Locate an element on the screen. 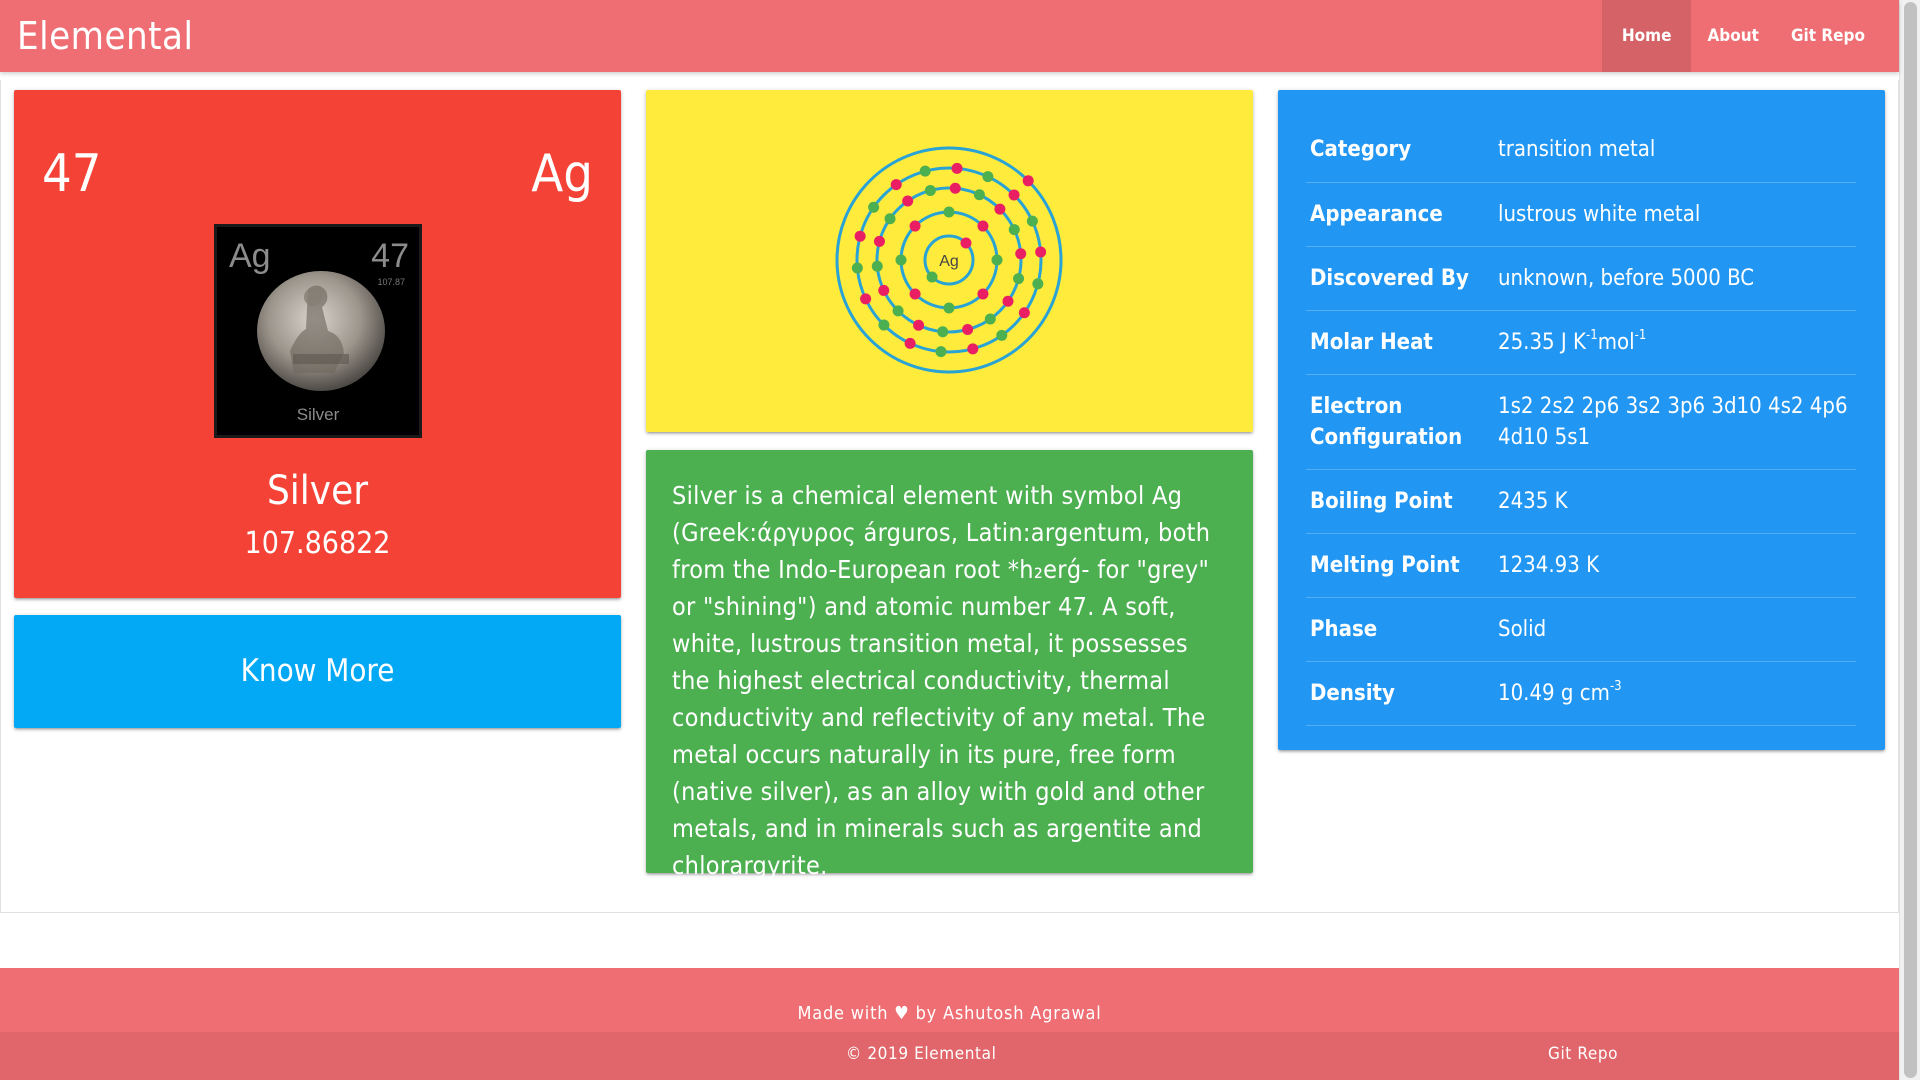 Image resolution: width=1920 pixels, height=1080 pixels. navbar: Elemental Home About Git Repo is located at coordinates (949, 36).